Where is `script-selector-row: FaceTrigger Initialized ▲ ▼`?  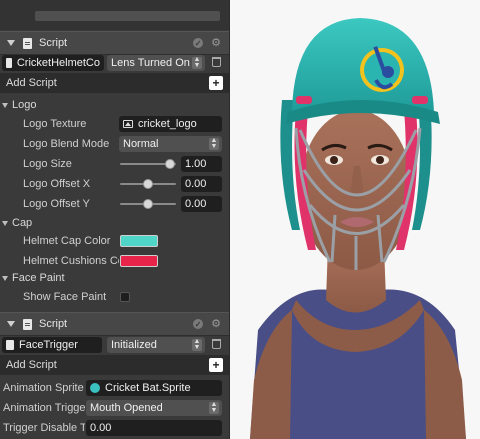
script-selector-row: FaceTrigger Initialized ▲ ▼ is located at coordinates (114, 345).